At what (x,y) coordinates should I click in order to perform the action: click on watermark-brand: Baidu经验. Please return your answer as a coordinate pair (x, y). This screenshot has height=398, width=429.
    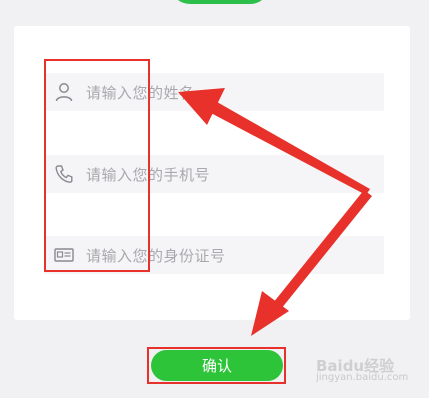
    Looking at the image, I should click on (355, 366).